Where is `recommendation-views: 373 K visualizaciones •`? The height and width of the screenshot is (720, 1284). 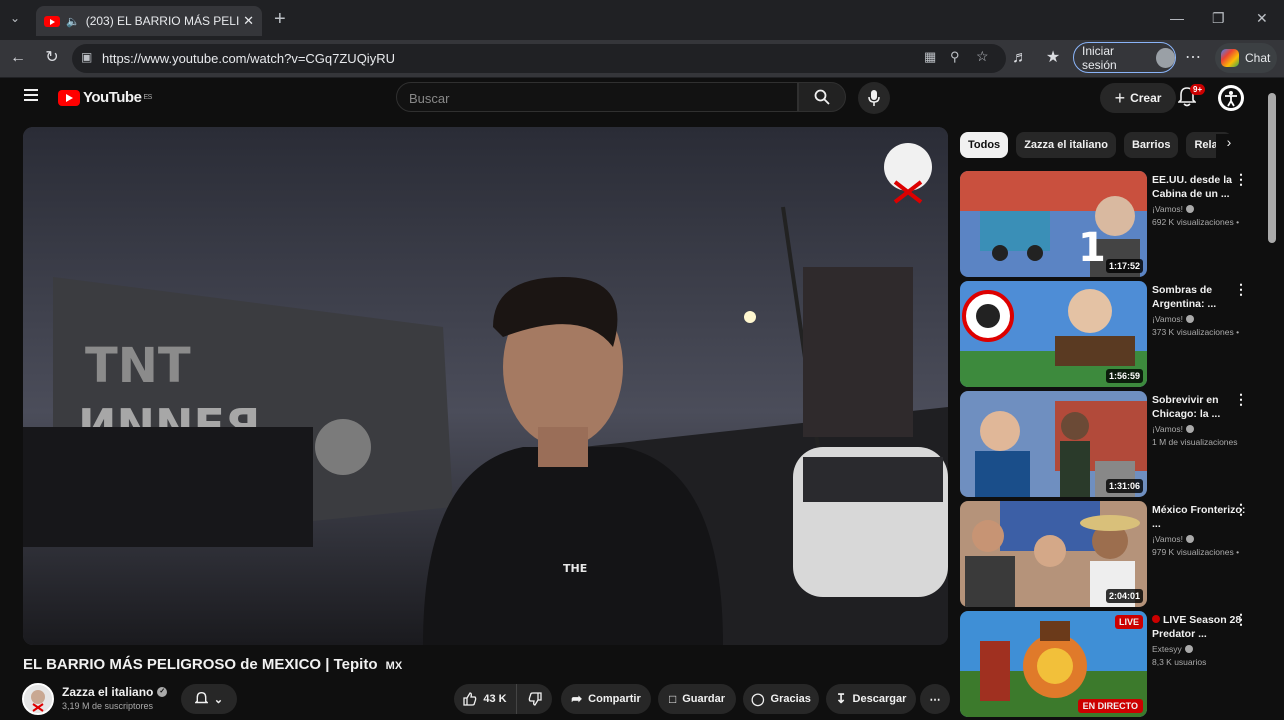
recommendation-views: 373 K visualizaciones • is located at coordinates (1196, 332).